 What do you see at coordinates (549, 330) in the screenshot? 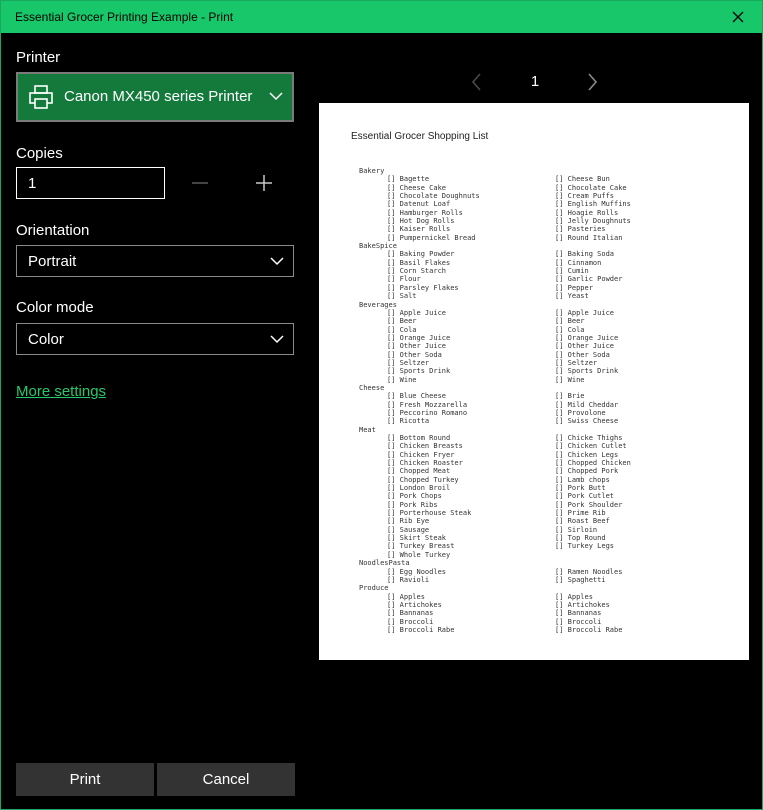
I see `preview-item-row: [] Cola [] Cola` at bounding box center [549, 330].